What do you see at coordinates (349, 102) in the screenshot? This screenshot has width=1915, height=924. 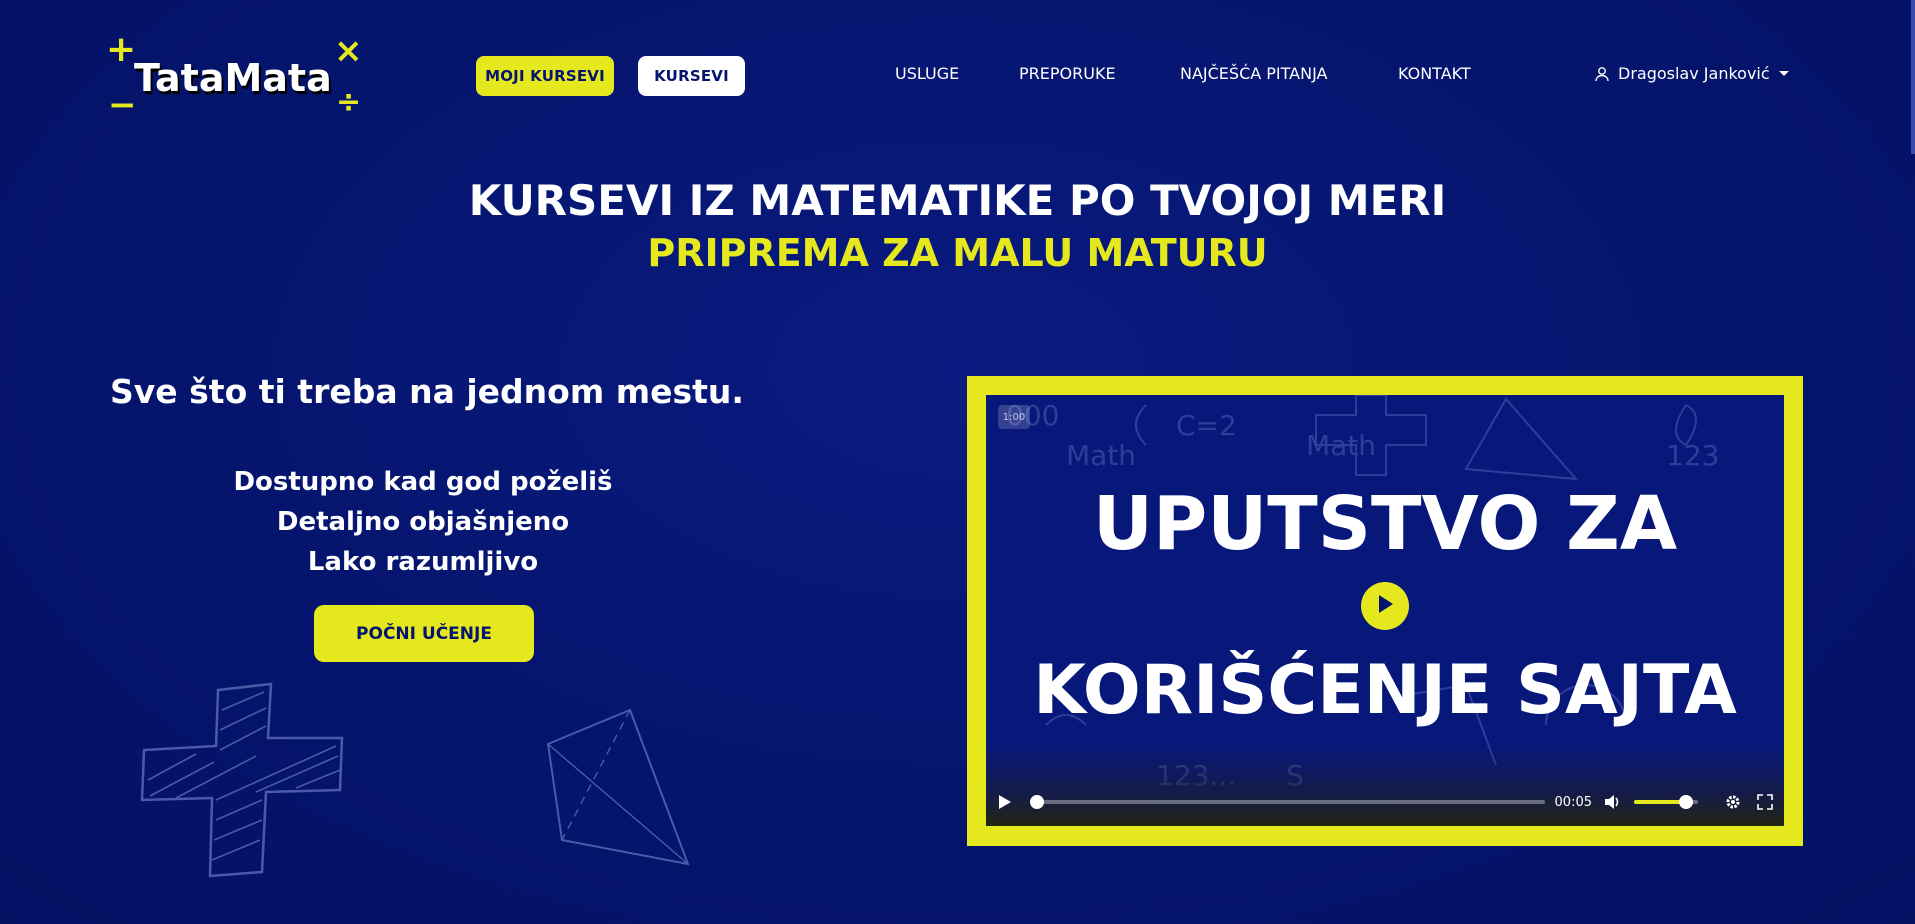 I see `logo-divide-symbol: ÷` at bounding box center [349, 102].